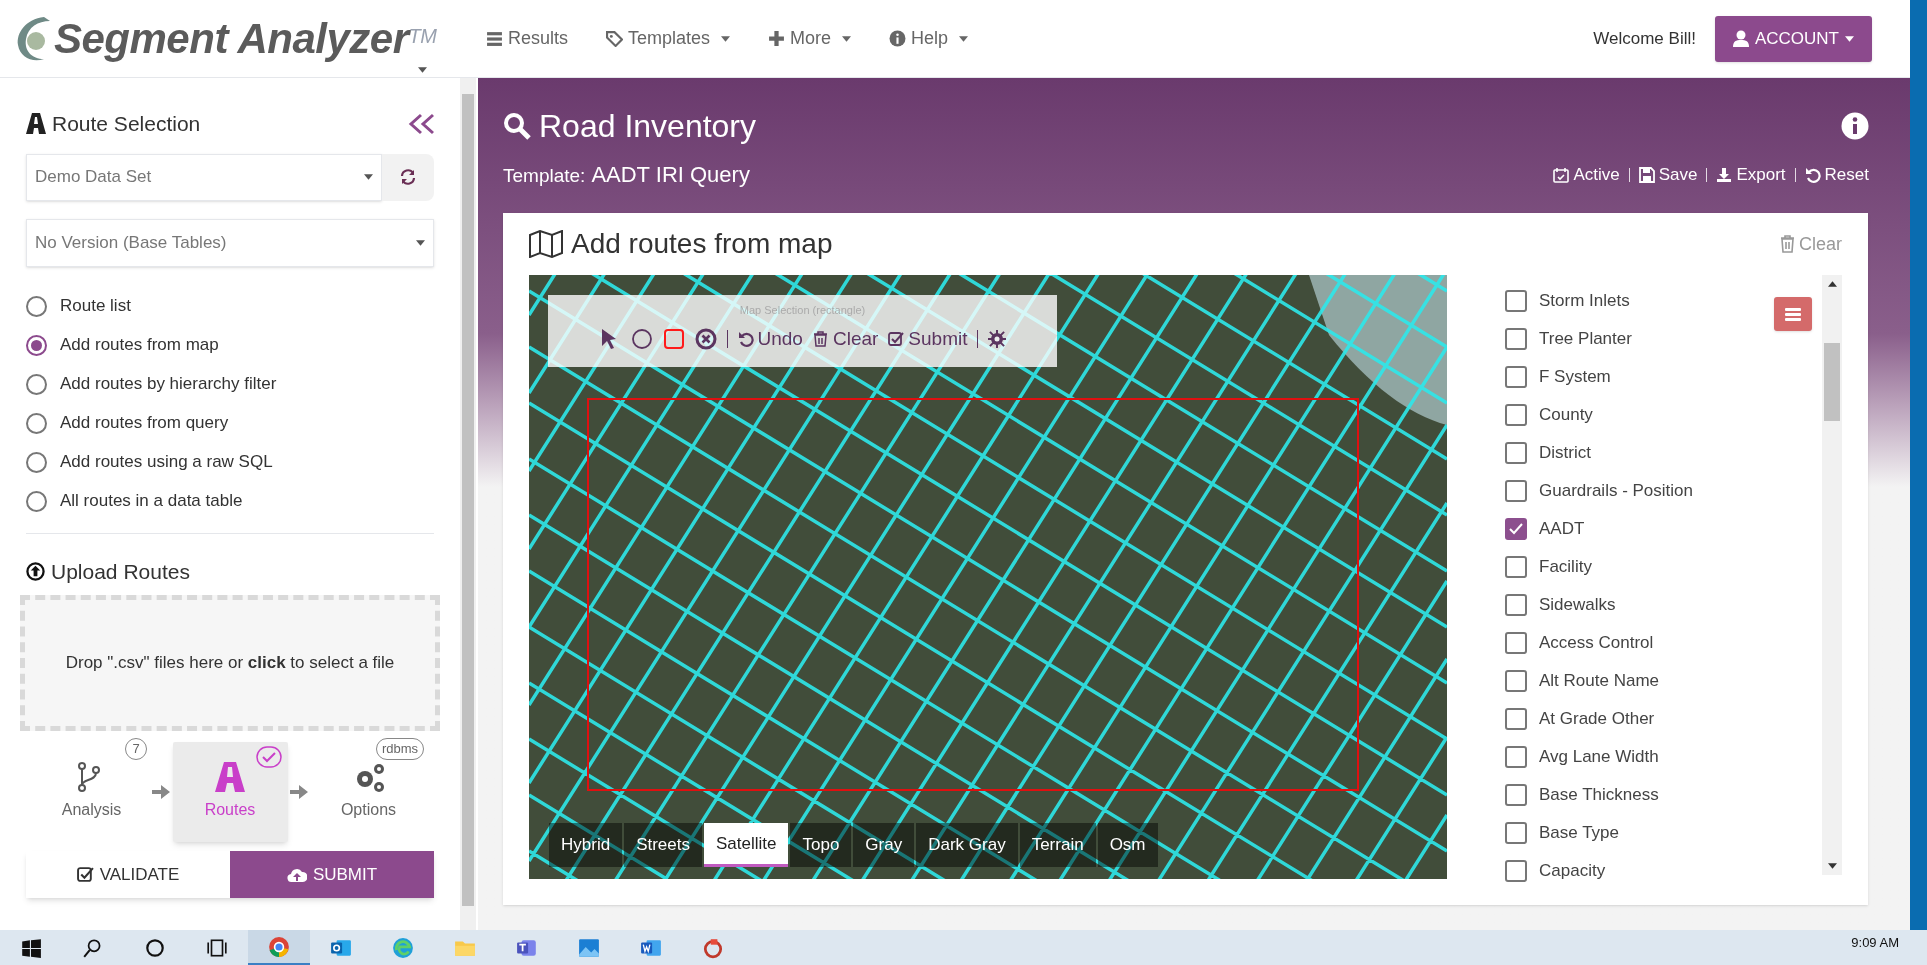  What do you see at coordinates (1740, 38) in the screenshot?
I see `user-icon` at bounding box center [1740, 38].